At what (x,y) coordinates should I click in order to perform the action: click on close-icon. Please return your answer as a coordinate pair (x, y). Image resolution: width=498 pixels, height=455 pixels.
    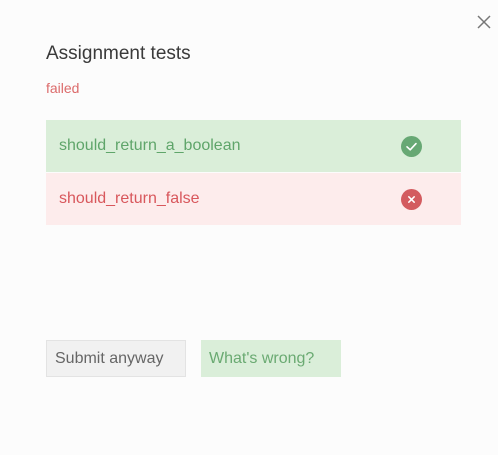
    Looking at the image, I should click on (484, 22).